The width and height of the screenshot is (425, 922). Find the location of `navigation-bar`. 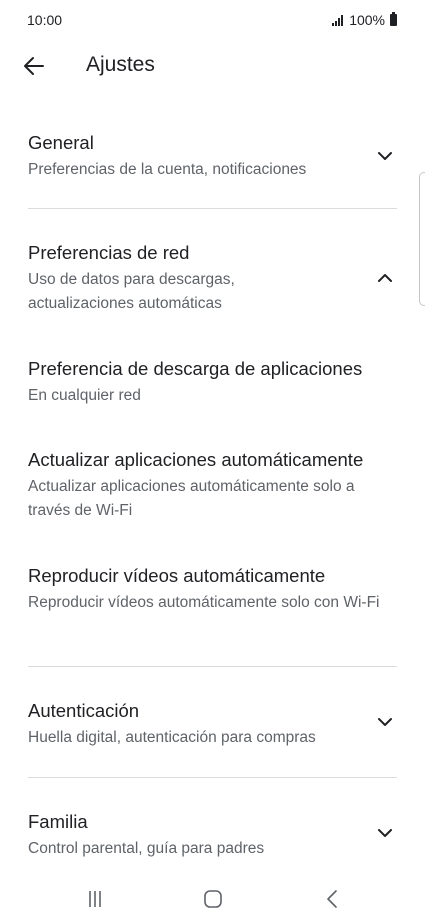

navigation-bar is located at coordinates (212, 899).